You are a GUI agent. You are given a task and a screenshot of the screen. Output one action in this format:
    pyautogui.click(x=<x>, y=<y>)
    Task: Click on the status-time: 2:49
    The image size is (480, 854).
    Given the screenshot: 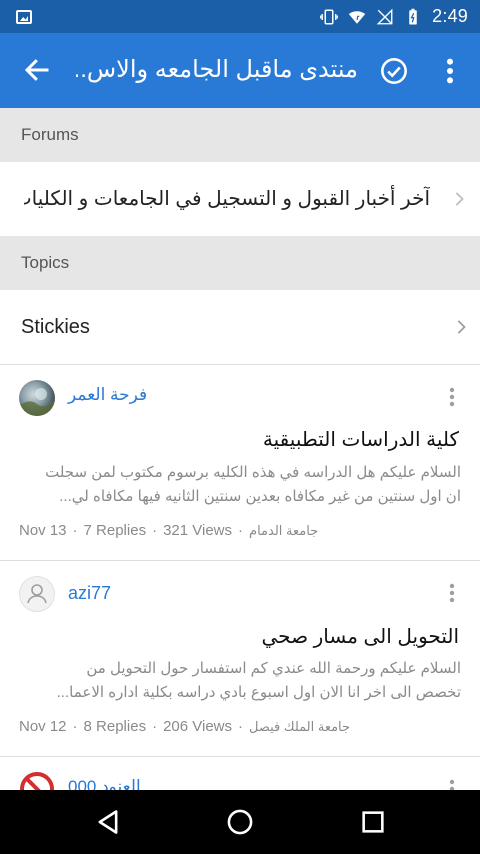 What is the action you would take?
    pyautogui.click(x=450, y=16)
    